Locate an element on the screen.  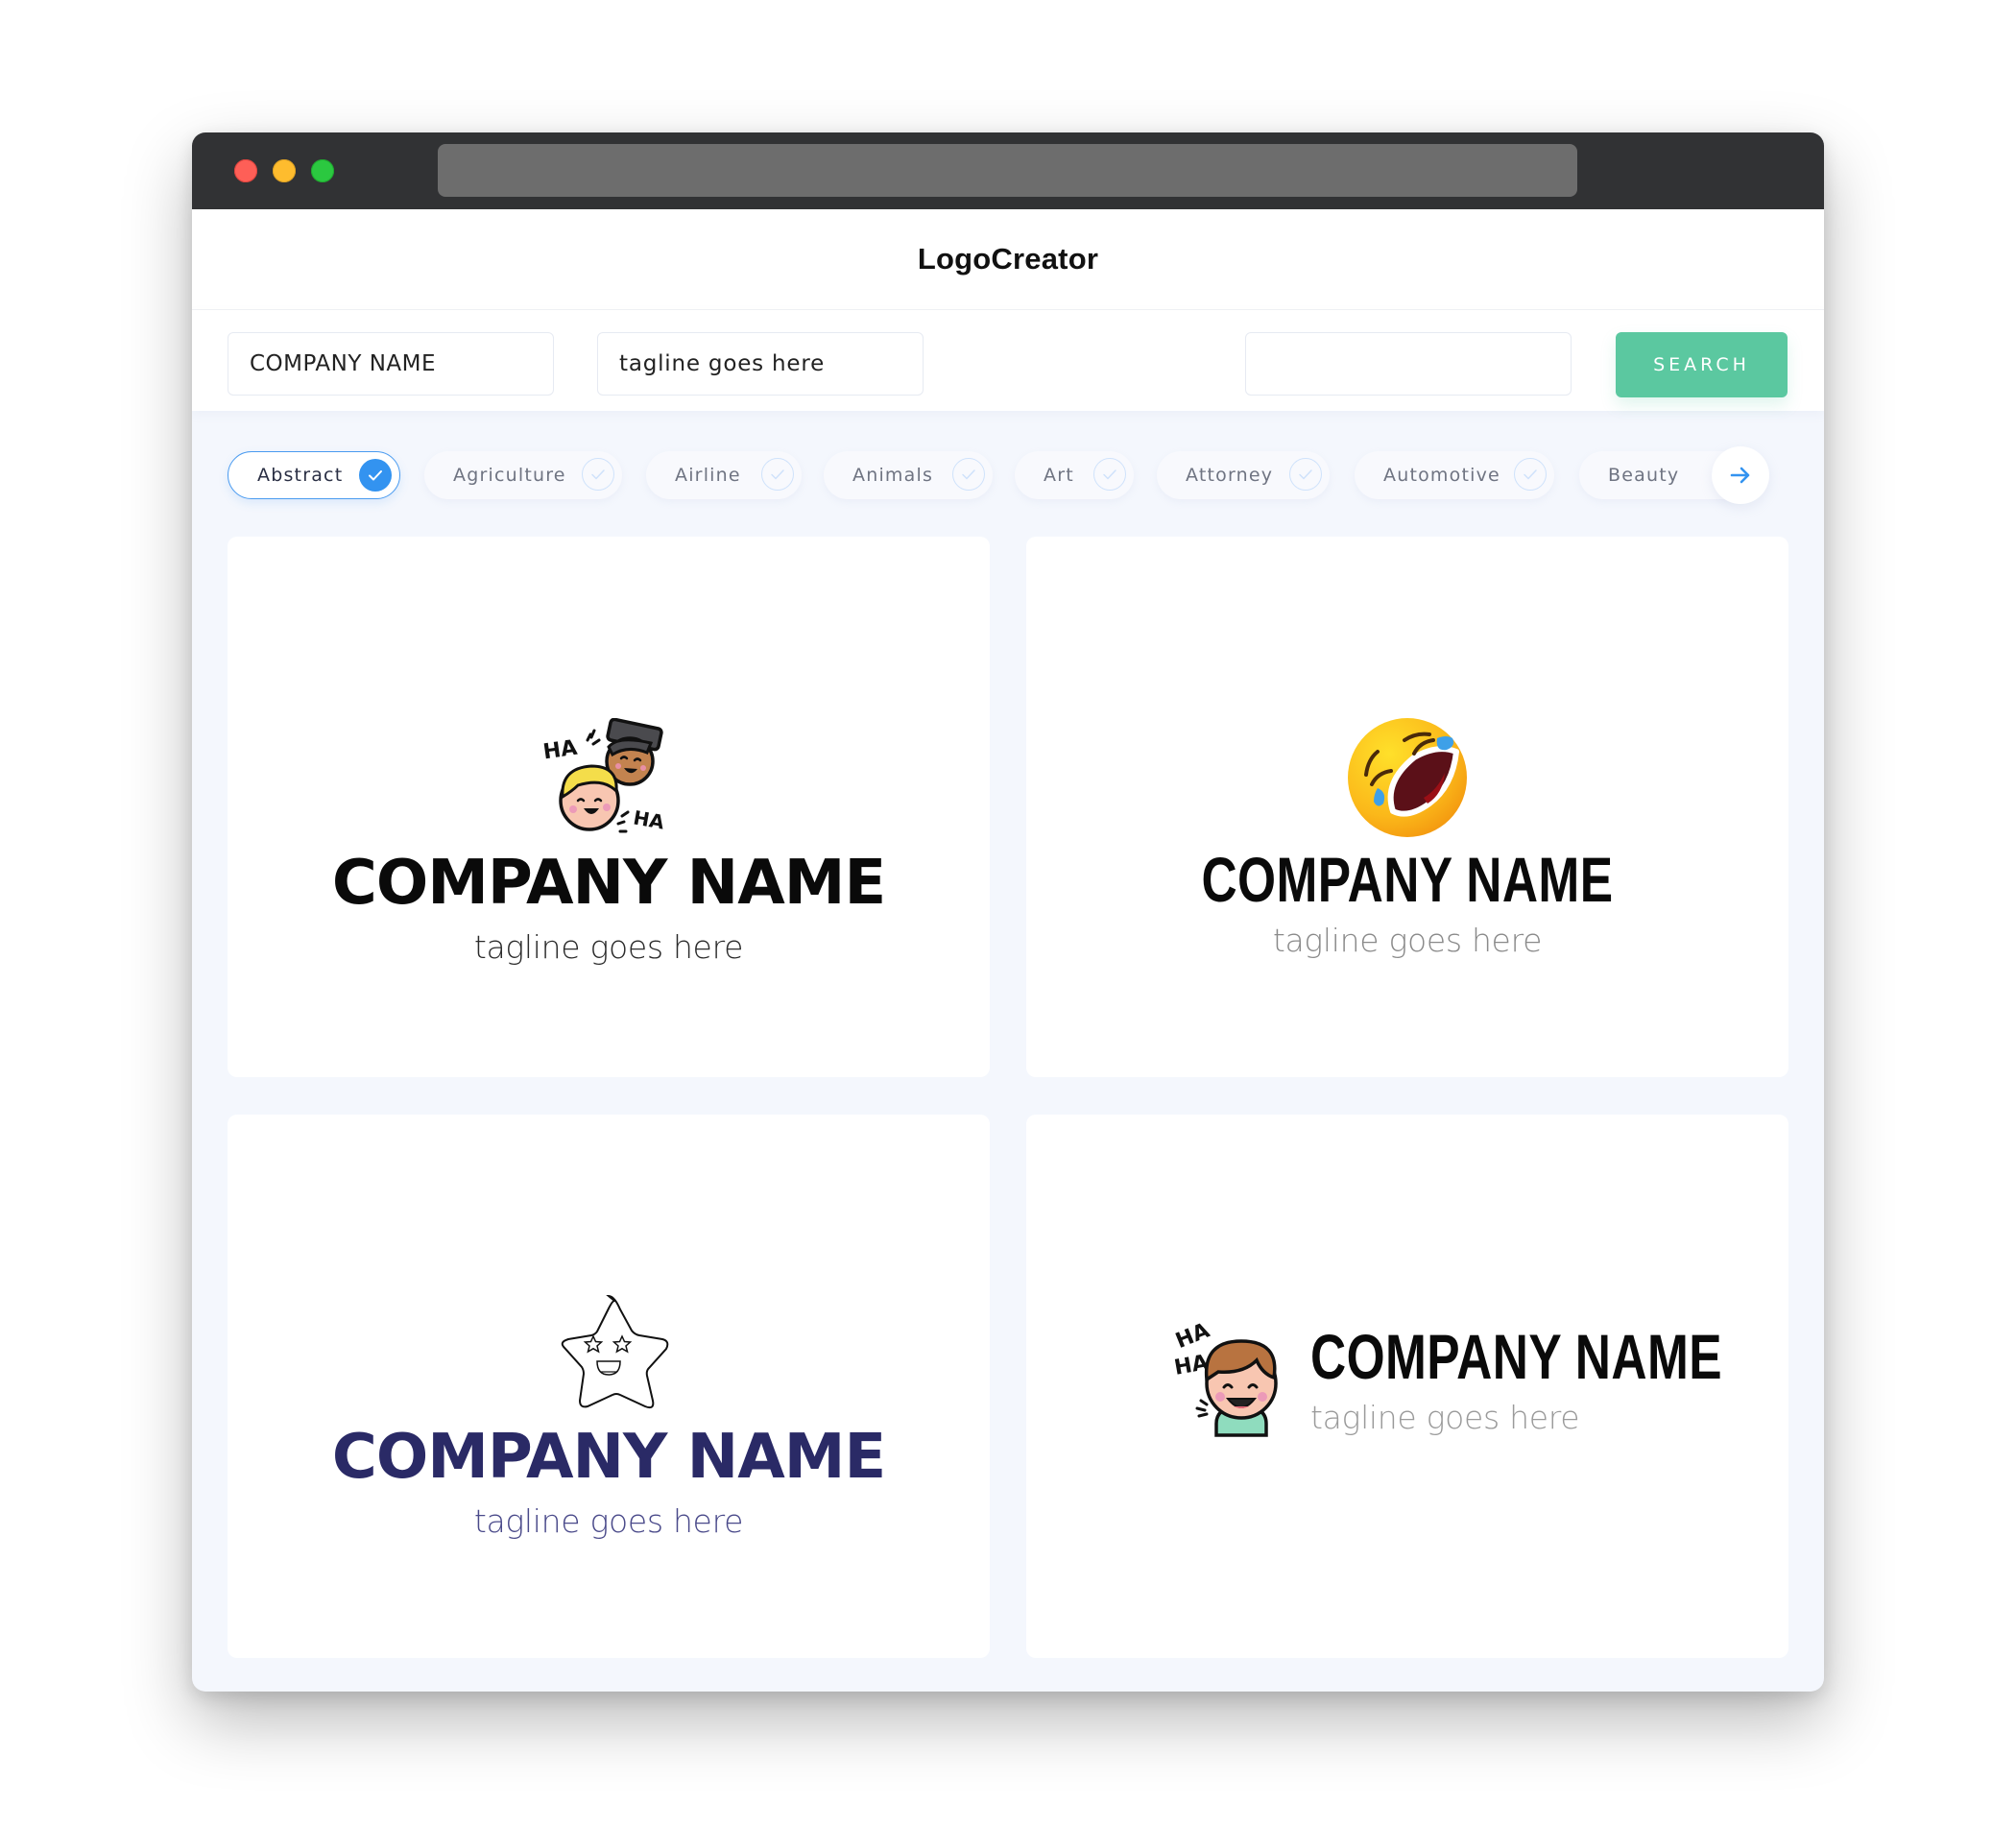
arrow-right-icon is located at coordinates (1740, 476).